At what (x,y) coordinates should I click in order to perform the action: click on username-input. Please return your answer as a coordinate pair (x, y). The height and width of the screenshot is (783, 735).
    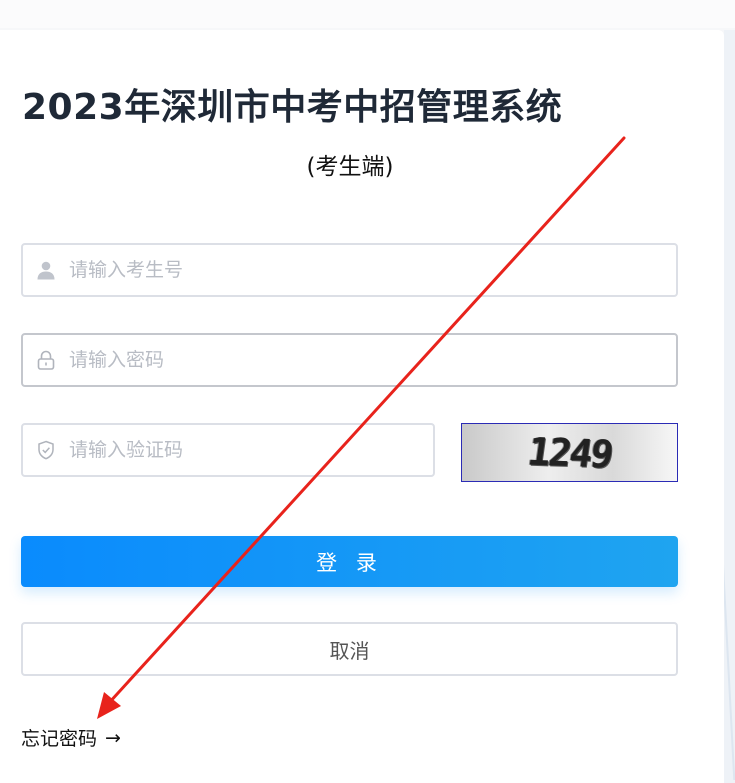
    Looking at the image, I should click on (371, 270).